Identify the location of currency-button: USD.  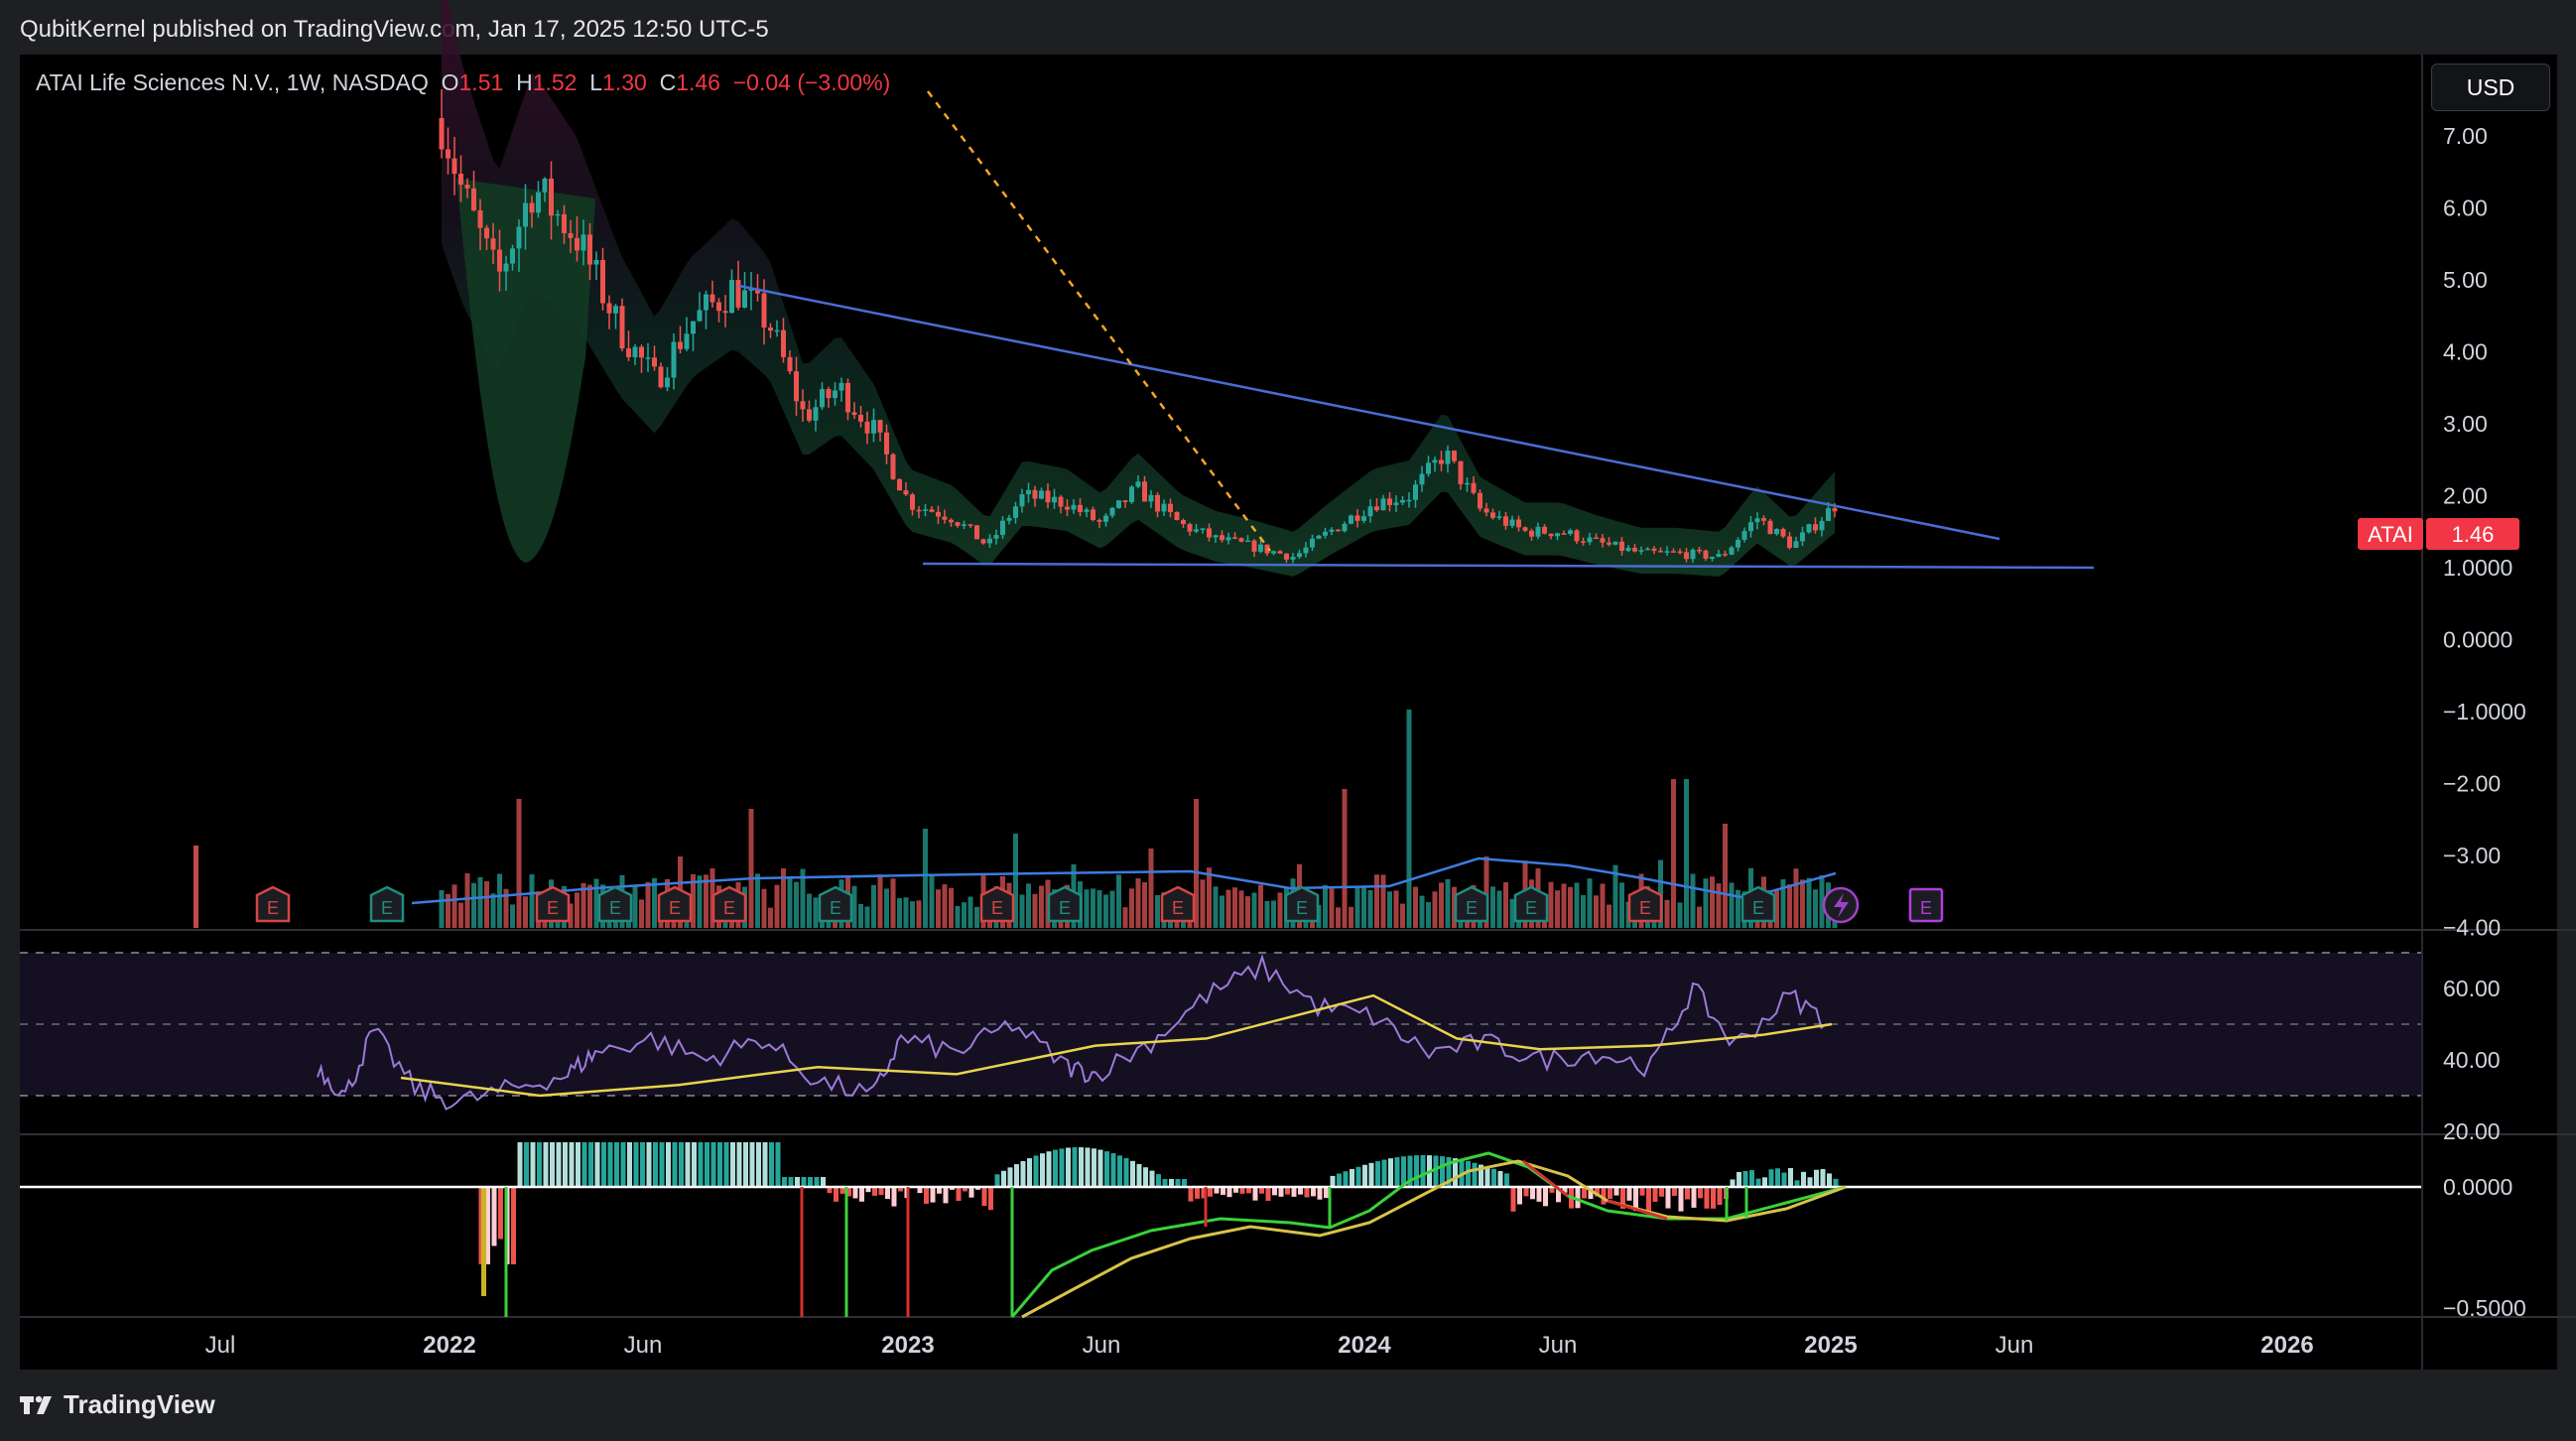
(2491, 87).